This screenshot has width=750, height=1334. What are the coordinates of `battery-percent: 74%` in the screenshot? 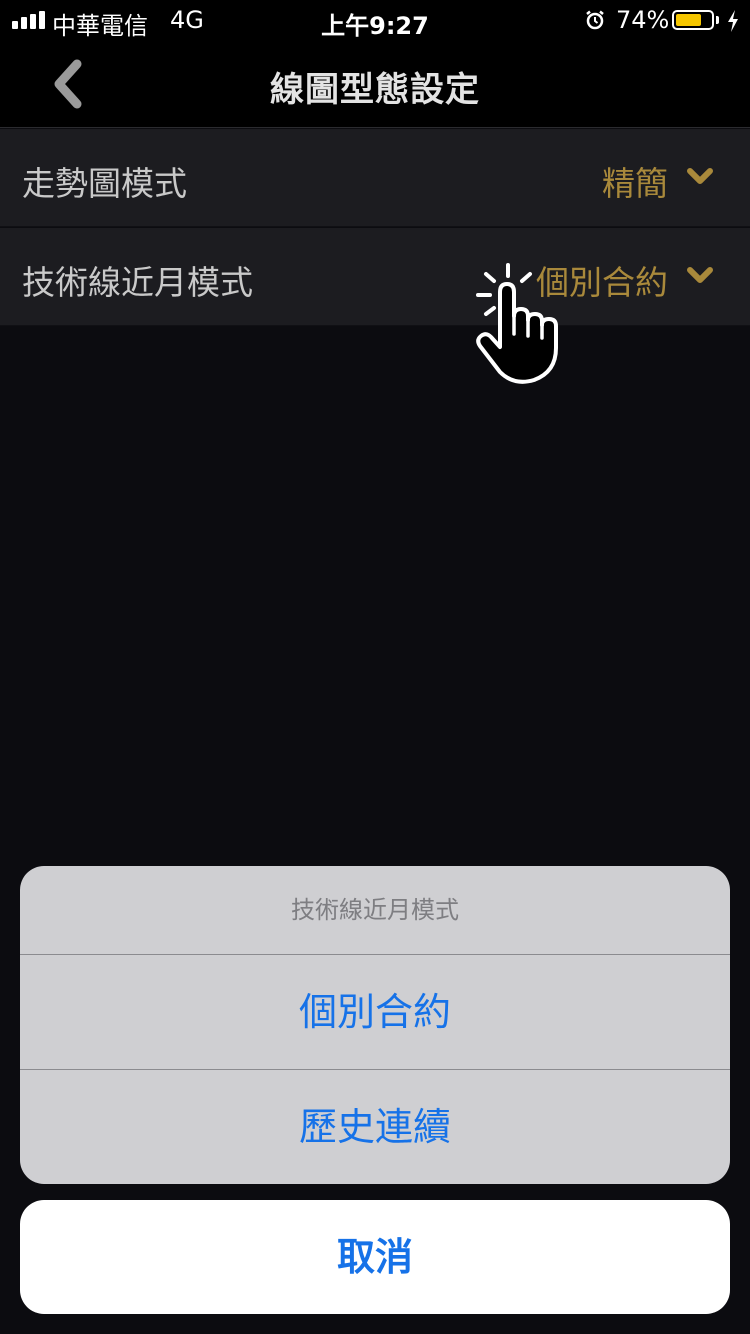 It's located at (643, 20).